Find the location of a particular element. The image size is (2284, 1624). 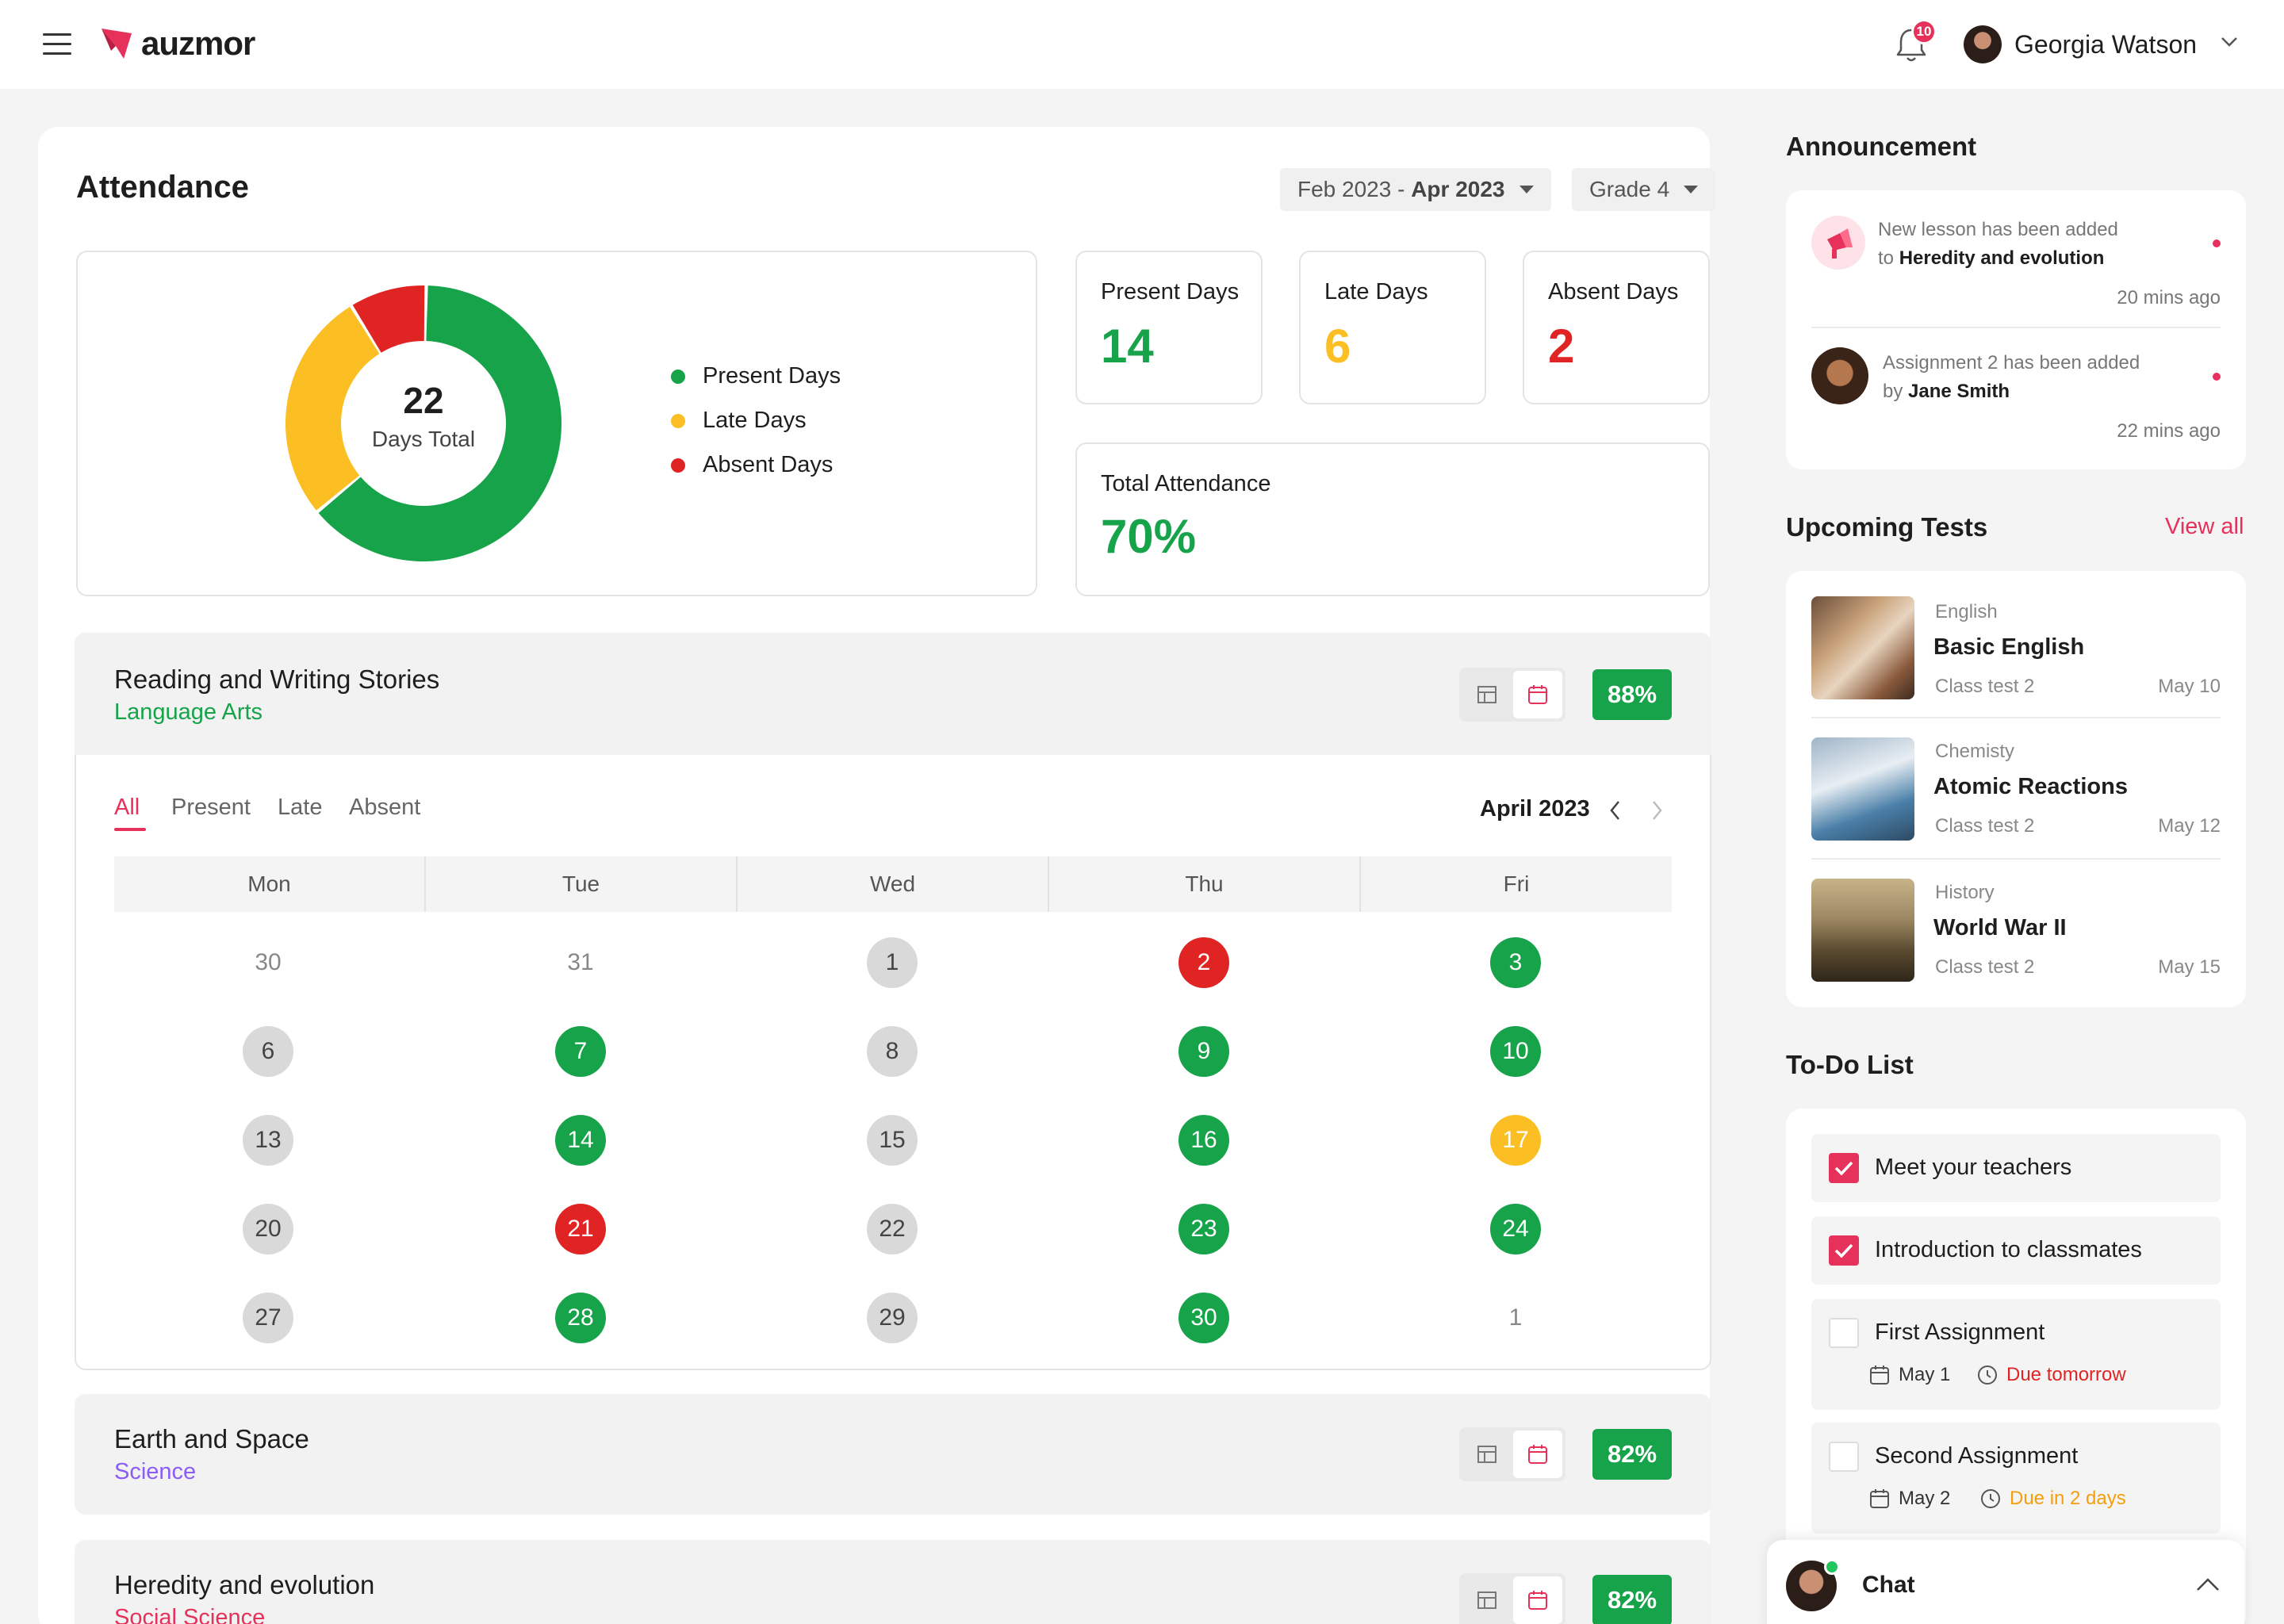

weekday-fri: Fri is located at coordinates (1516, 884).